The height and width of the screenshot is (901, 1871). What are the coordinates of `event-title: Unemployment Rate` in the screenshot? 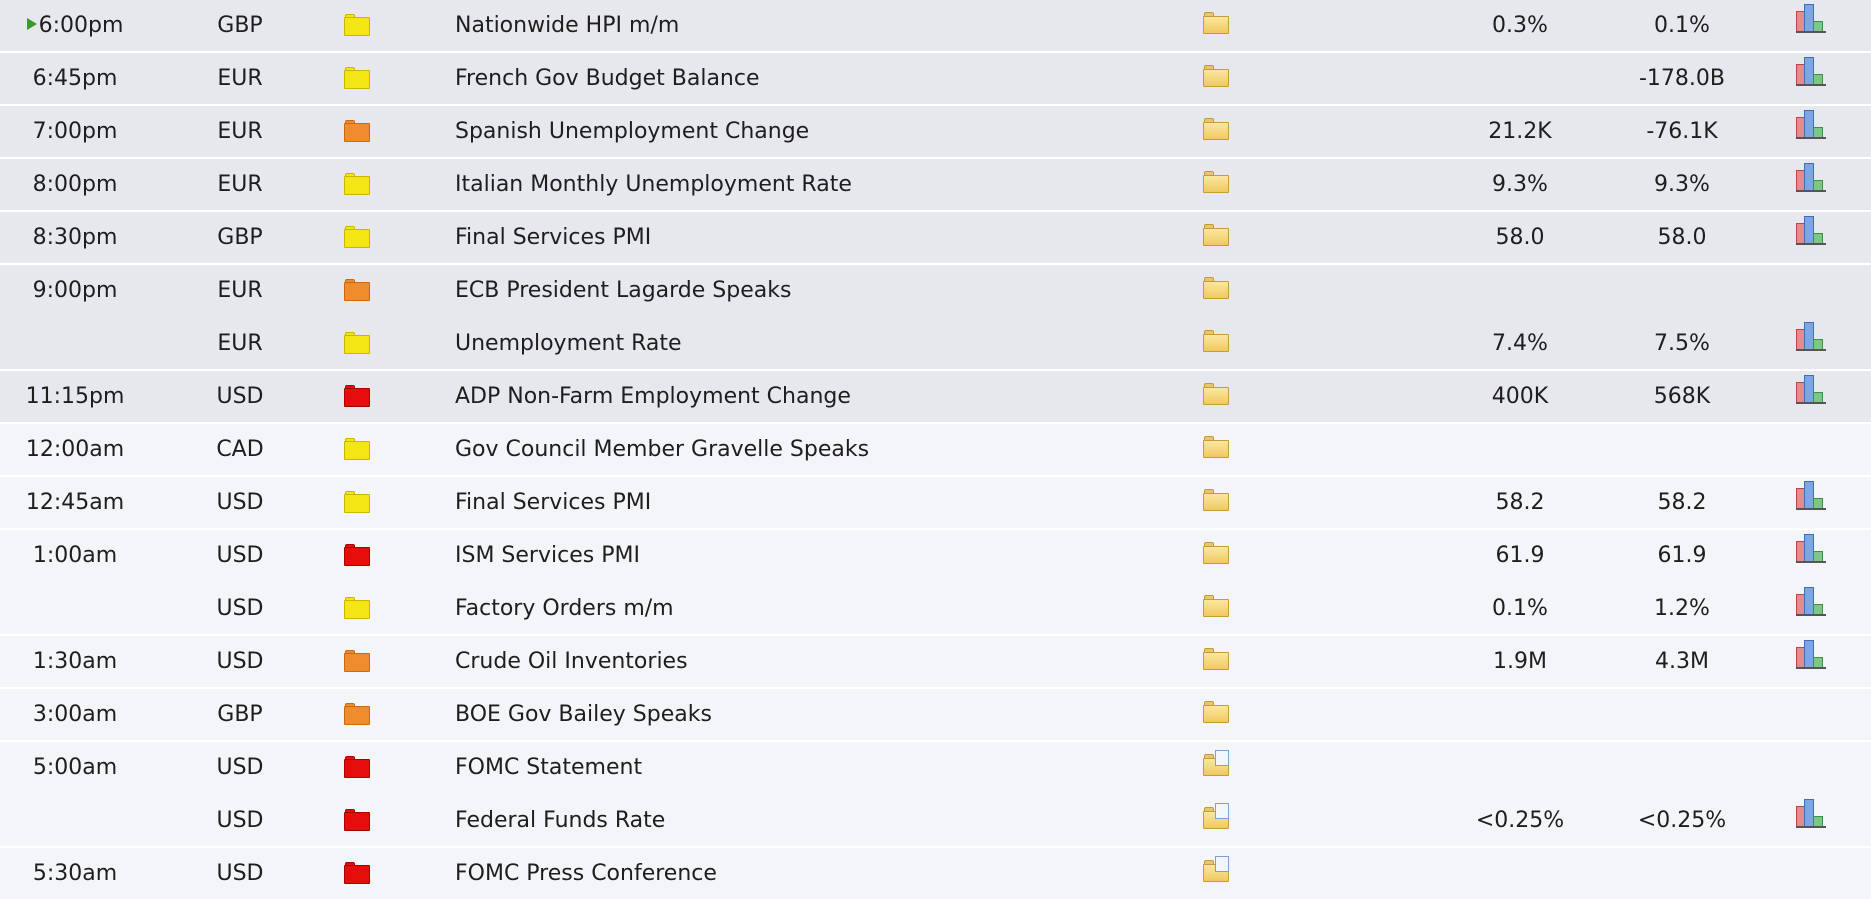 It's located at (805, 343).